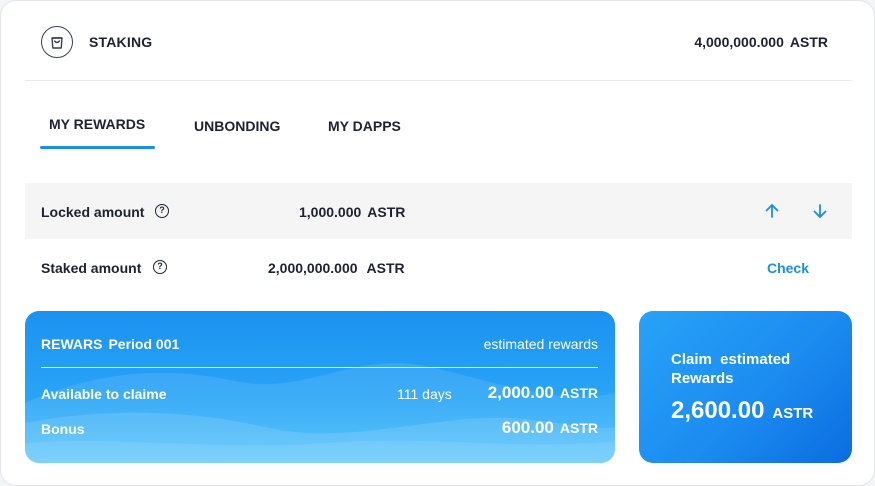 Image resolution: width=875 pixels, height=486 pixels. Describe the element at coordinates (121, 42) in the screenshot. I see `page-title: STAKING` at that location.